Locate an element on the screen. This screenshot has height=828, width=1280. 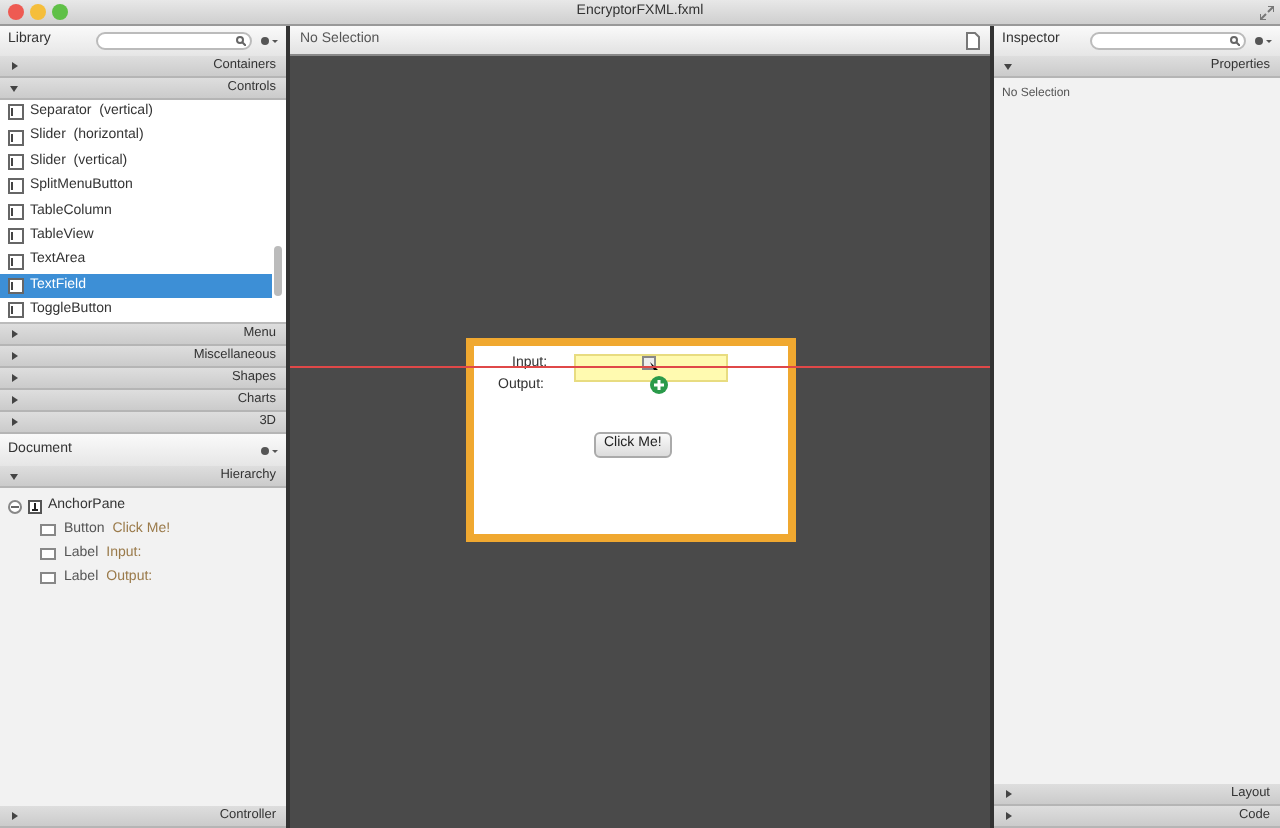
collapse-icon is located at coordinates (15, 506).